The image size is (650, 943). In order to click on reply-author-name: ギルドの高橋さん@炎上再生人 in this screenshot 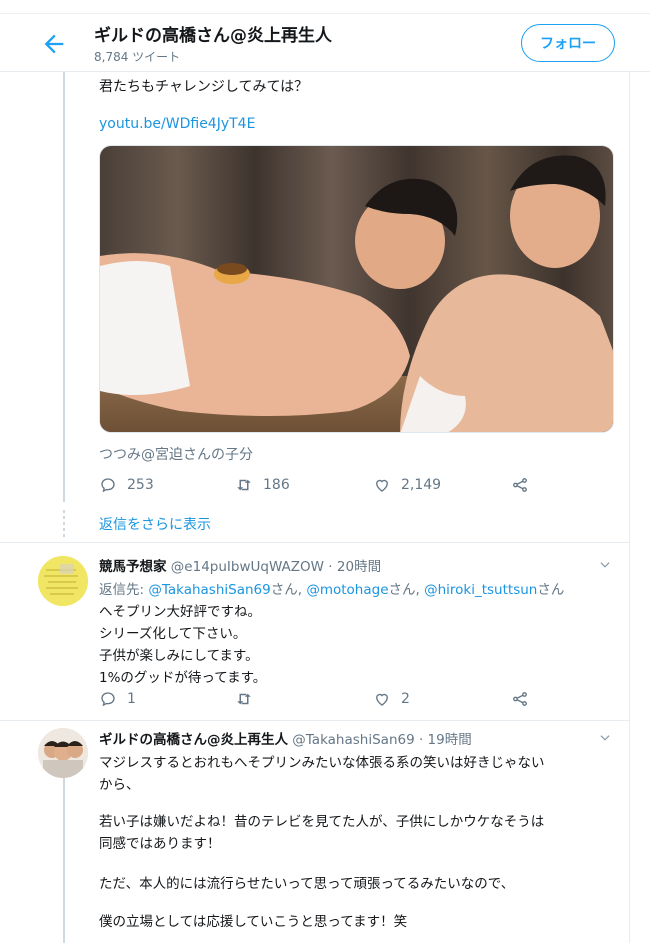, I will do `click(193, 740)`.